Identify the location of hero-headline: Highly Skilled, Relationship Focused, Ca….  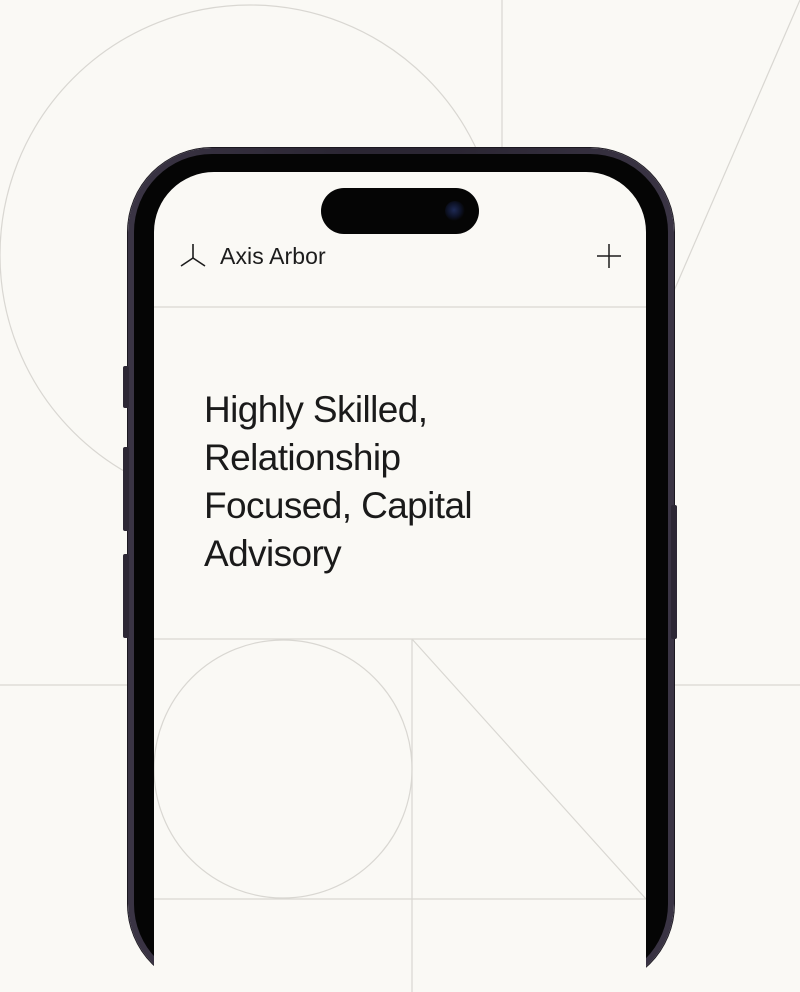
(414, 482).